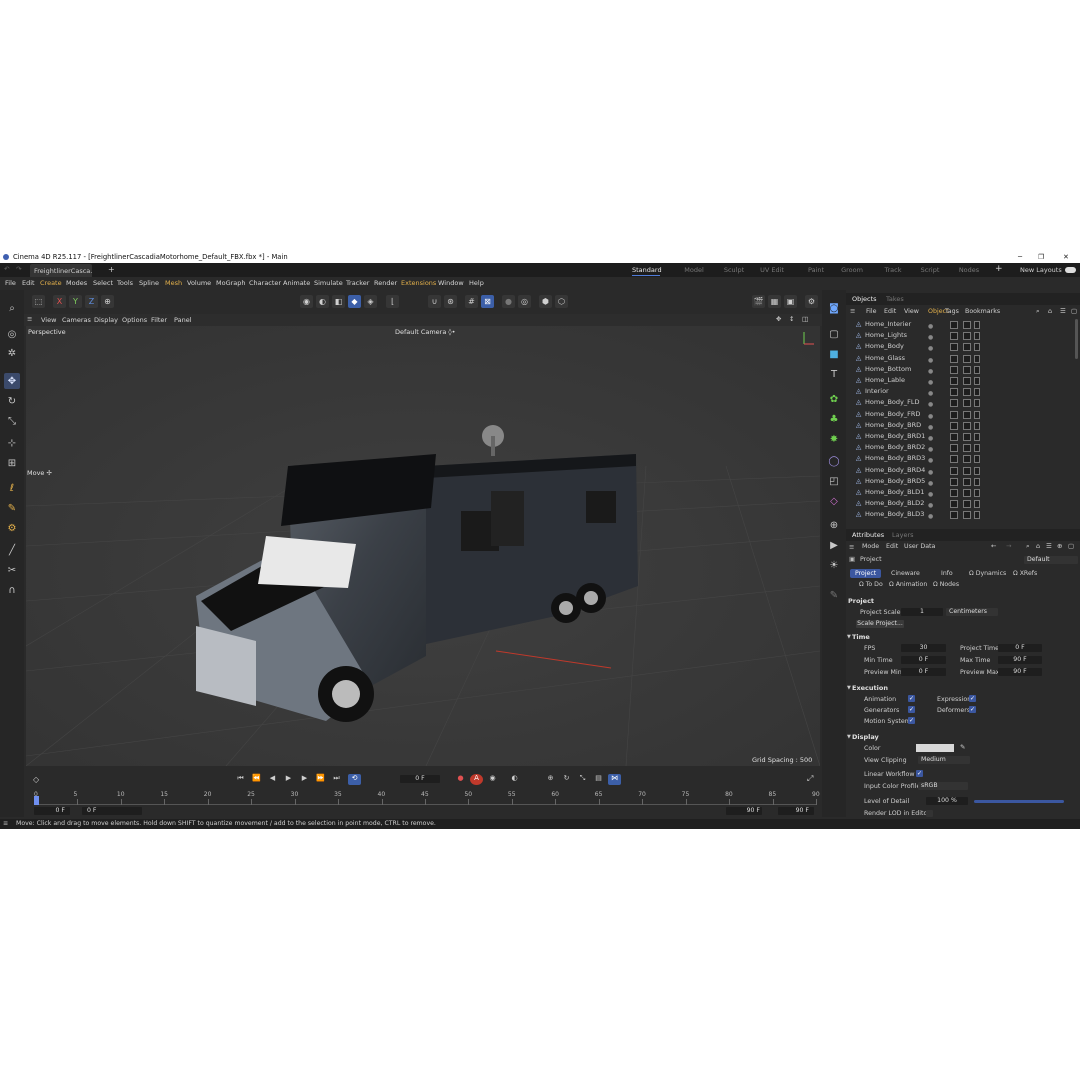  I want to click on menu-tools: Tools, so click(125, 283).